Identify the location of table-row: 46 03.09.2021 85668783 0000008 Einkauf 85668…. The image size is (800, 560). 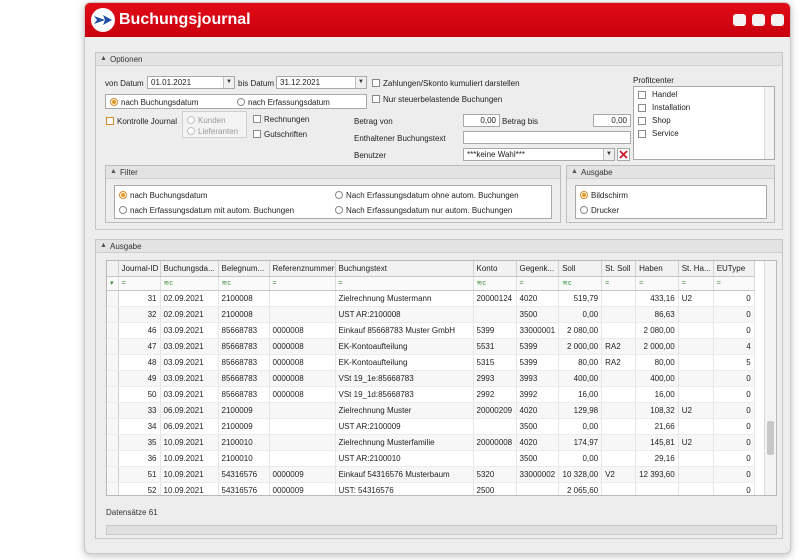
(431, 330).